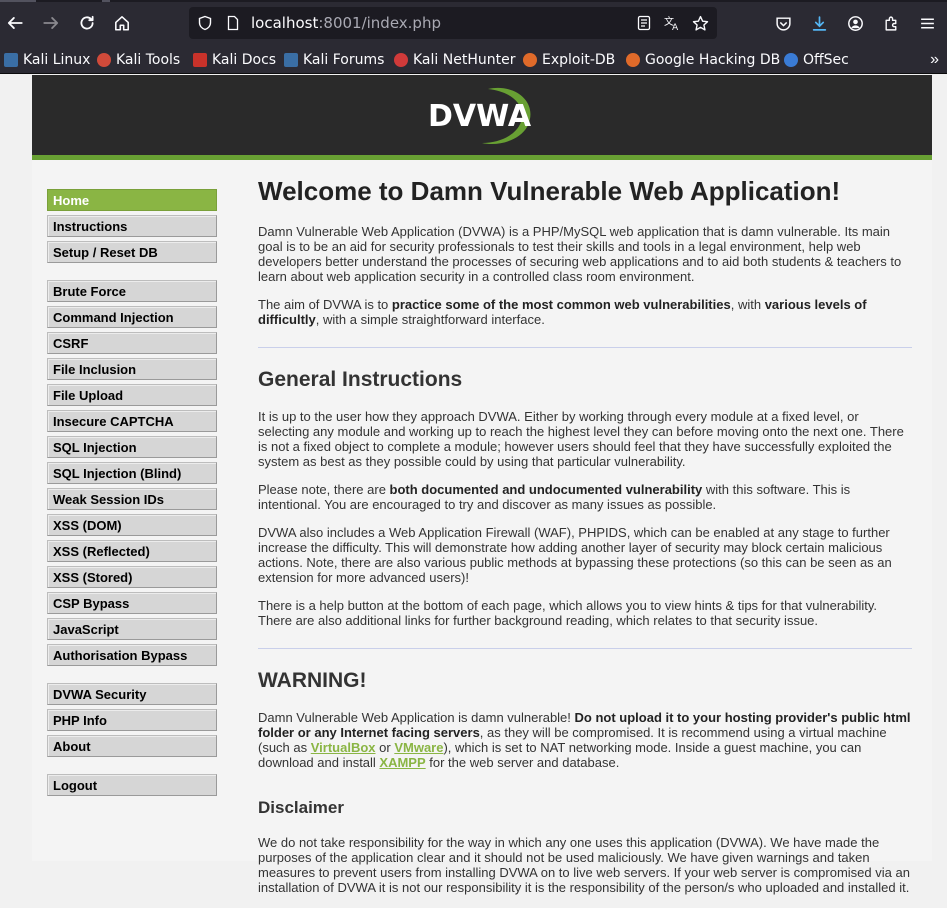 The height and width of the screenshot is (908, 947). What do you see at coordinates (855, 23) in the screenshot?
I see `account-icon` at bounding box center [855, 23].